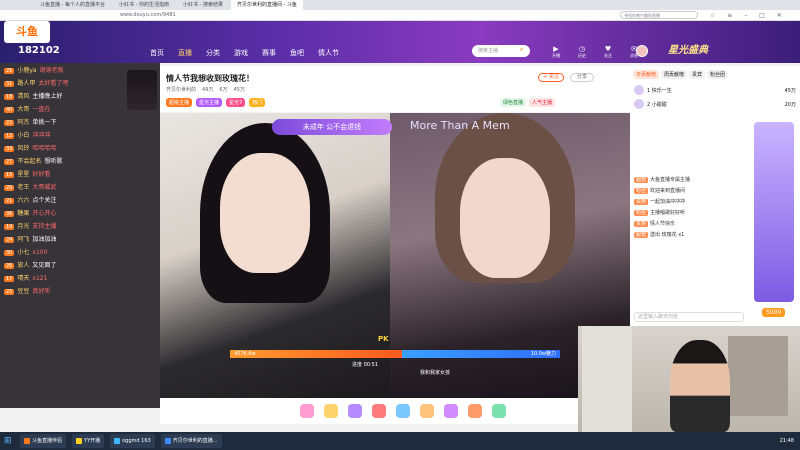 This screenshot has width=800, height=450. Describe the element at coordinates (700, 386) in the screenshot. I see `webcam-person` at that location.